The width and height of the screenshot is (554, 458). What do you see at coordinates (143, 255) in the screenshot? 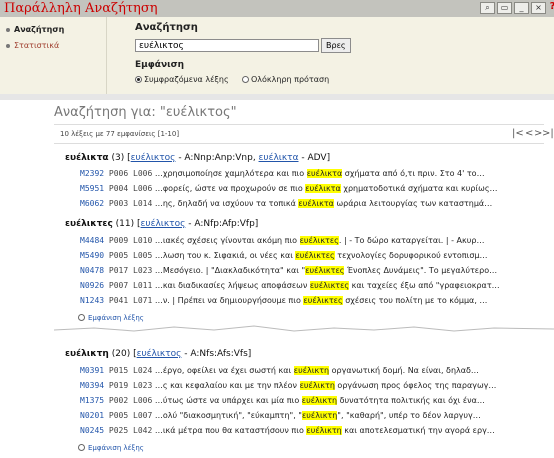
I see `line-ref: L005` at bounding box center [143, 255].